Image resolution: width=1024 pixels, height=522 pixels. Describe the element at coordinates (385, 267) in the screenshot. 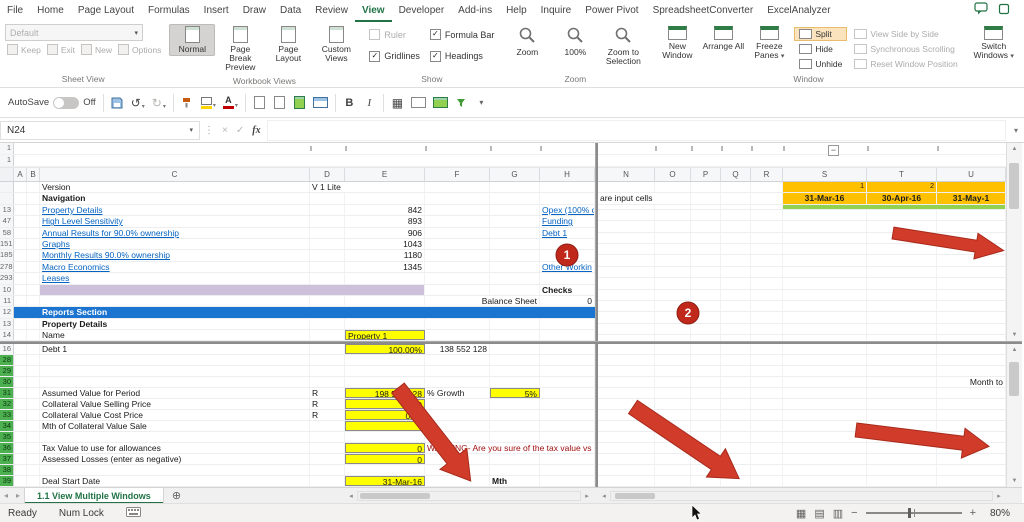

I see `cell-e: 1345` at that location.